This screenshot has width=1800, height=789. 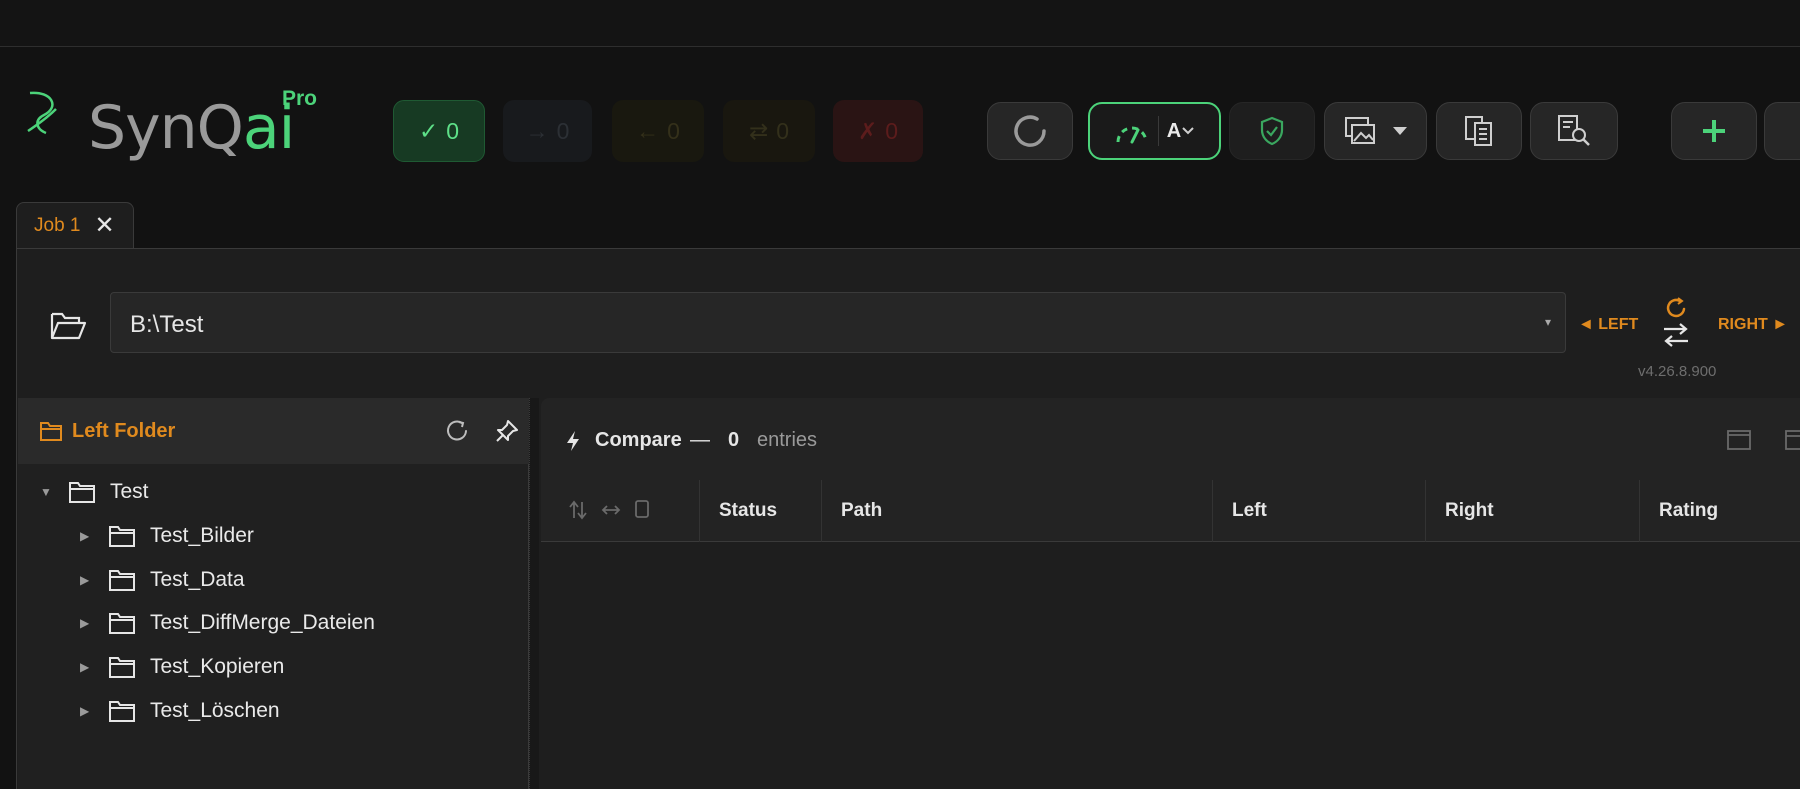 What do you see at coordinates (1792, 440) in the screenshot?
I see `panel-icon` at bounding box center [1792, 440].